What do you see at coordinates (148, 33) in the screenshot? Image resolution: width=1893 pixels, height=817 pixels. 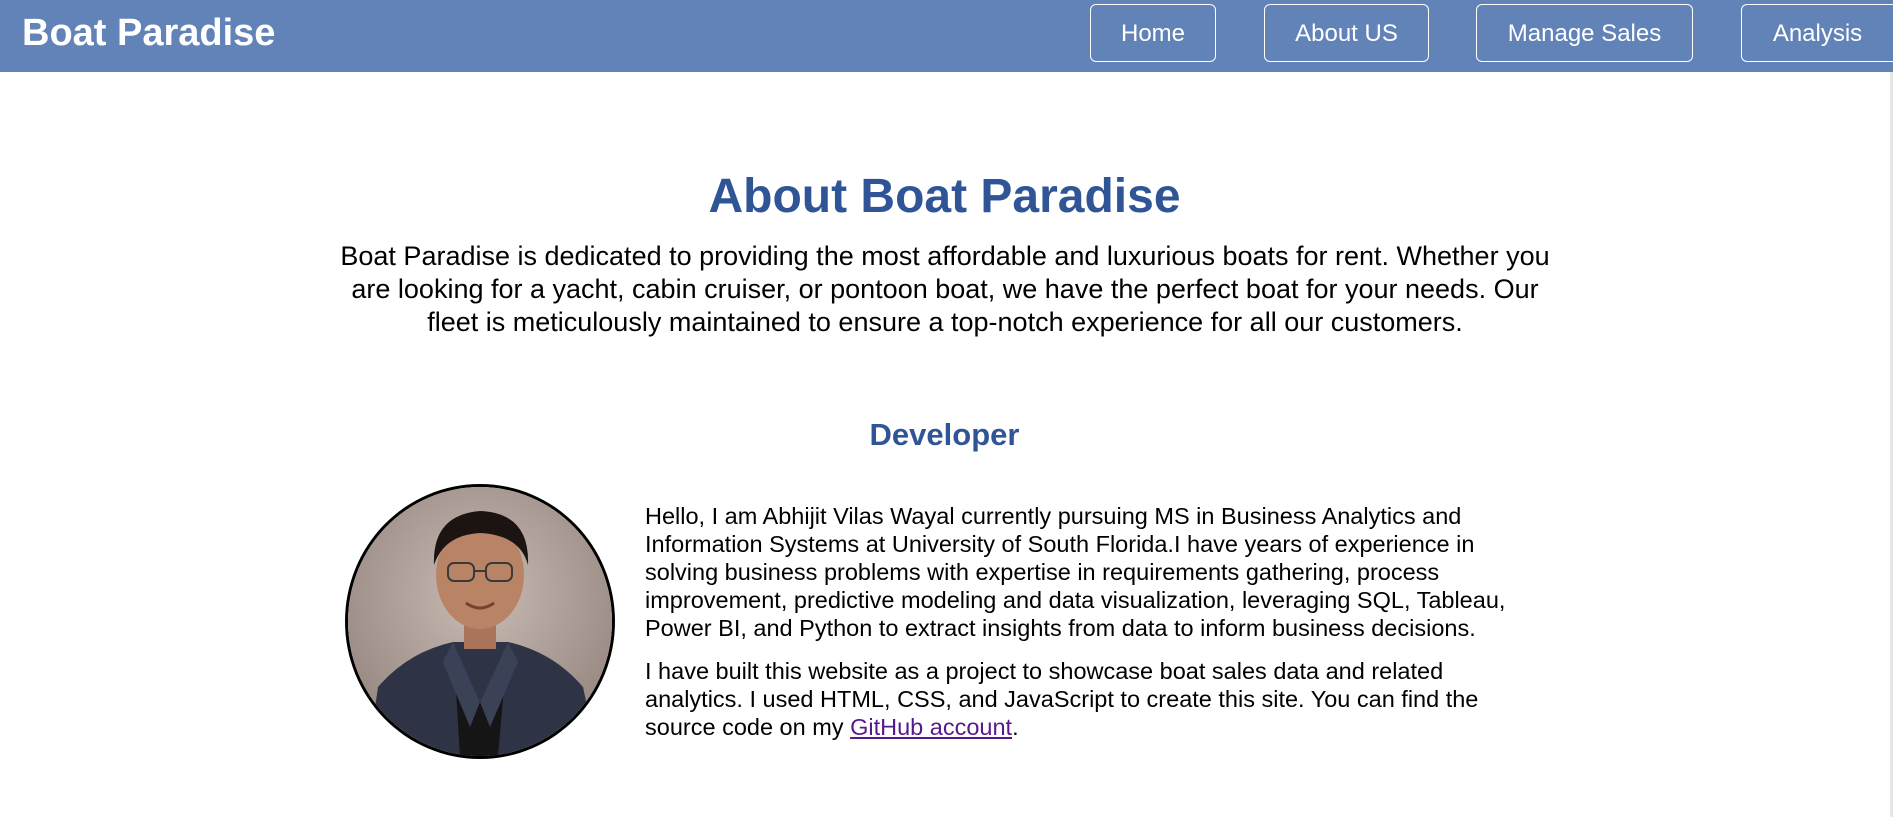 I see `brand-logo-text: Boat Paradise` at bounding box center [148, 33].